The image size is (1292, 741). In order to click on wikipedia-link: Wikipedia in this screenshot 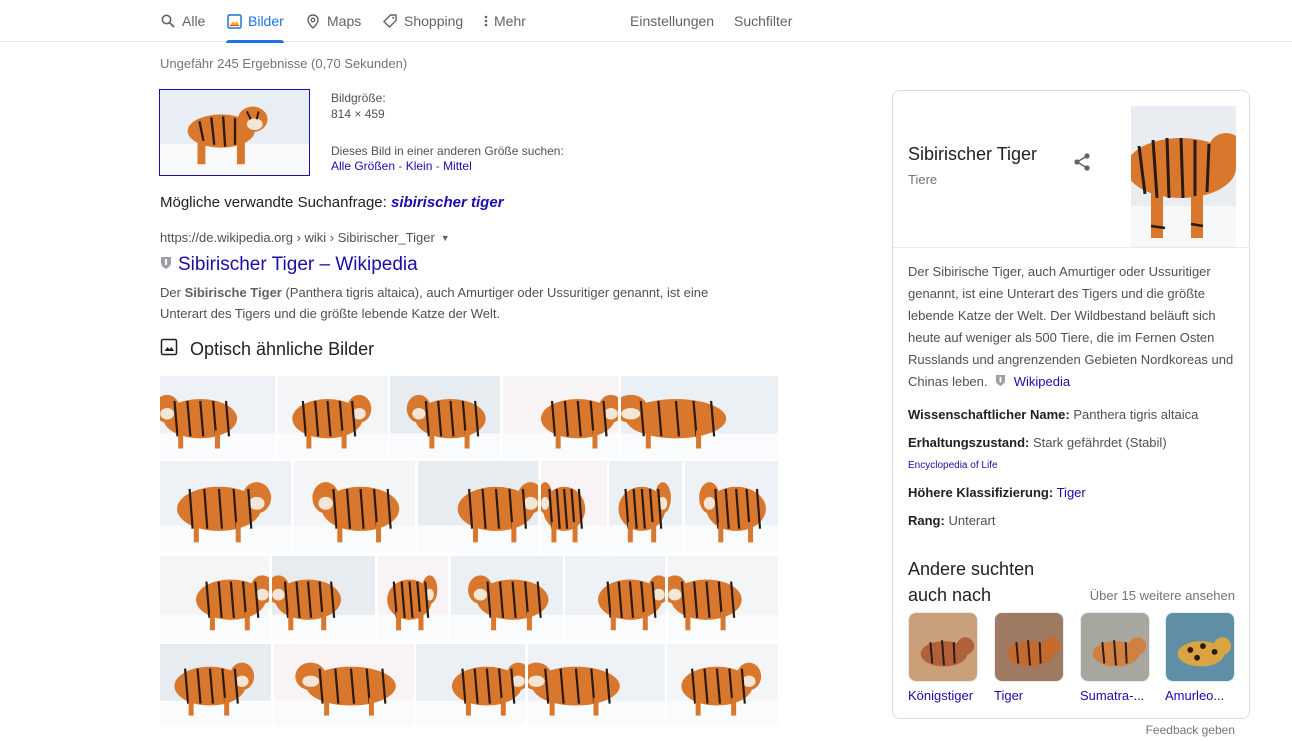, I will do `click(1042, 381)`.